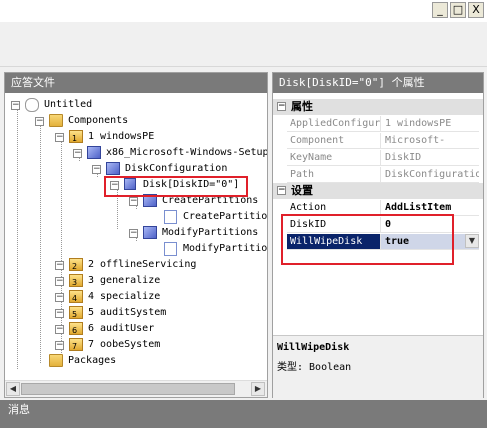 The image size is (487, 428). Describe the element at coordinates (186, 152) in the screenshot. I see `tree-node-label: x86_Microsoft-Windows-Setup_` at that location.